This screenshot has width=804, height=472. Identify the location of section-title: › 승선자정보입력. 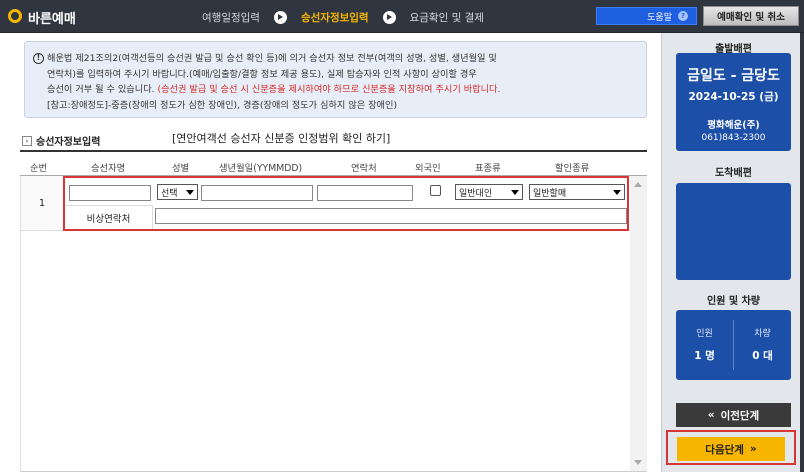
(61, 140).